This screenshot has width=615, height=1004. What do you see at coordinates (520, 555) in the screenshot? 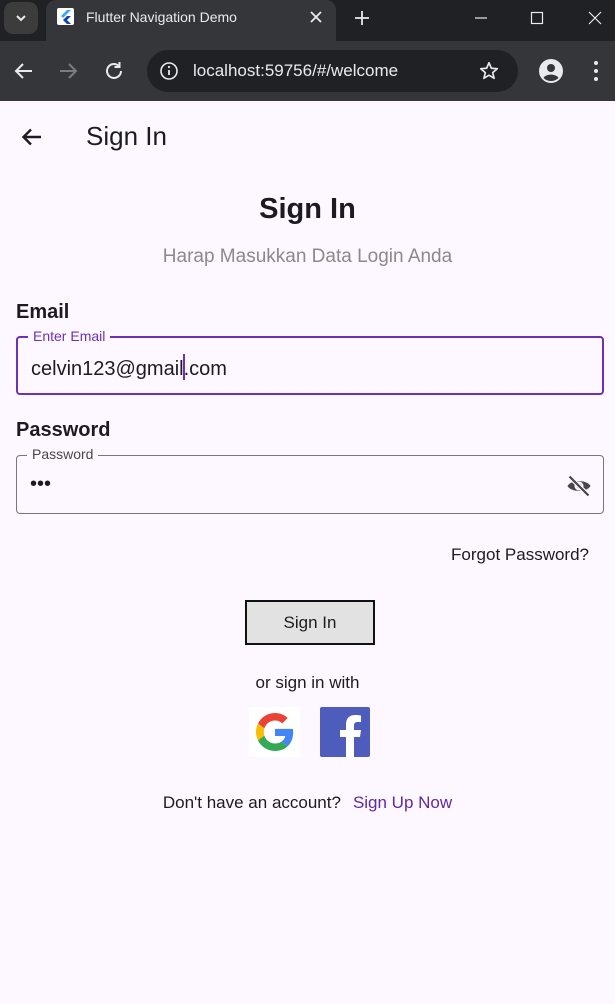
I see `forgot-password-link: Forgot Password?` at bounding box center [520, 555].